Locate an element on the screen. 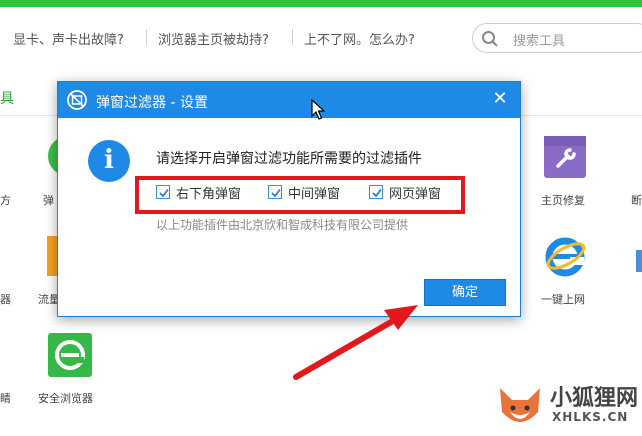 The width and height of the screenshot is (642, 436). site-watermark: 小狐狸网 XHLKS.CN is located at coordinates (568, 408).